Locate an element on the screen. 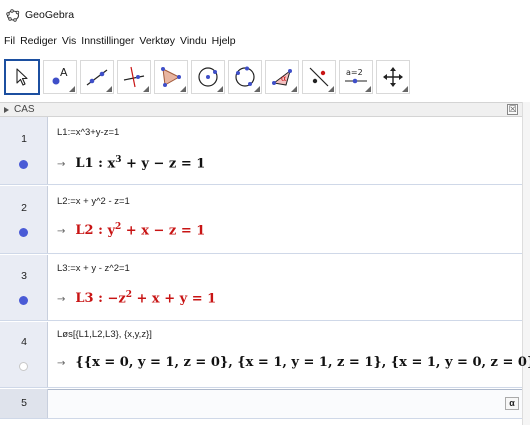  move-arrow-icon is located at coordinates (22, 77).